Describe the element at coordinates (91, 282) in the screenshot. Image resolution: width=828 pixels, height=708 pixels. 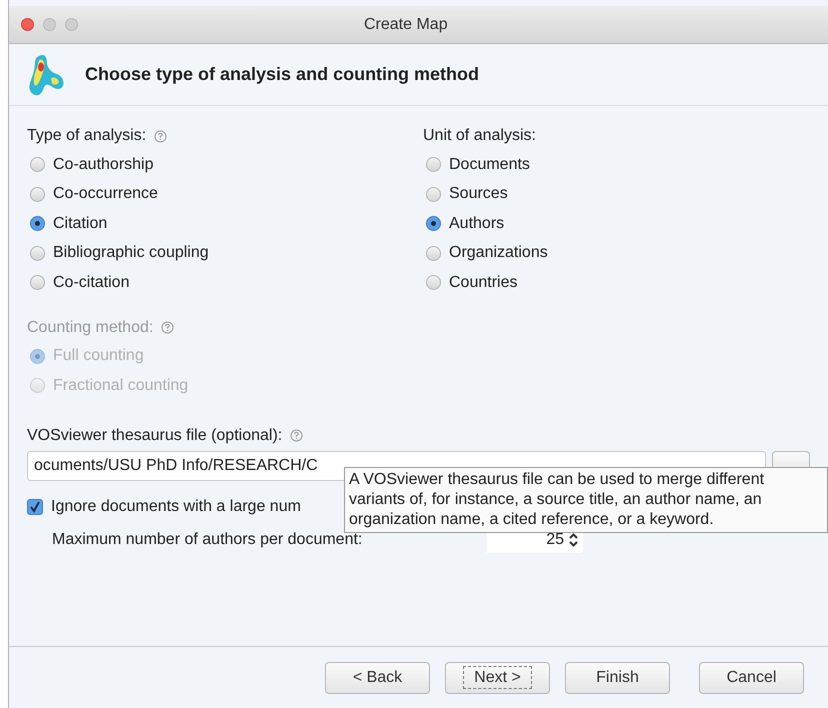
I see `radio-label: Co-citation` at that location.